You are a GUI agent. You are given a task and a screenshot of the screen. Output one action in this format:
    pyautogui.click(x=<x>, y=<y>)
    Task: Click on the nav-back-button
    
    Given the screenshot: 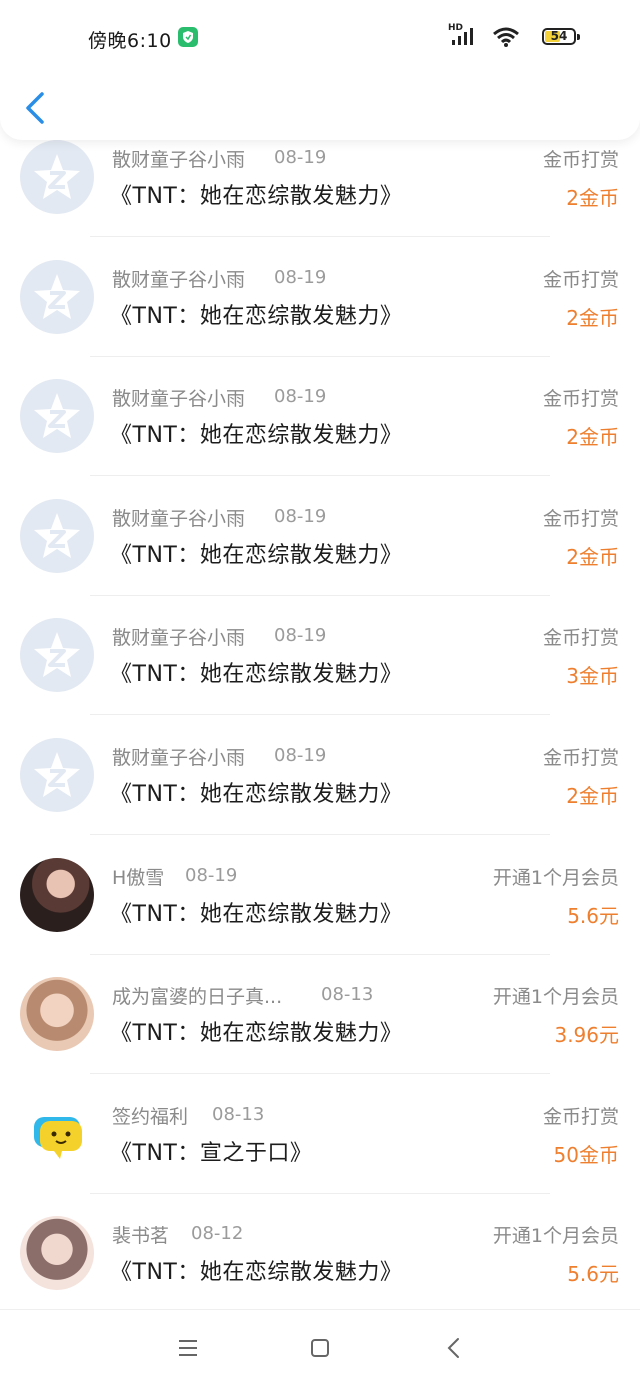 What is the action you would take?
    pyautogui.click(x=454, y=1348)
    